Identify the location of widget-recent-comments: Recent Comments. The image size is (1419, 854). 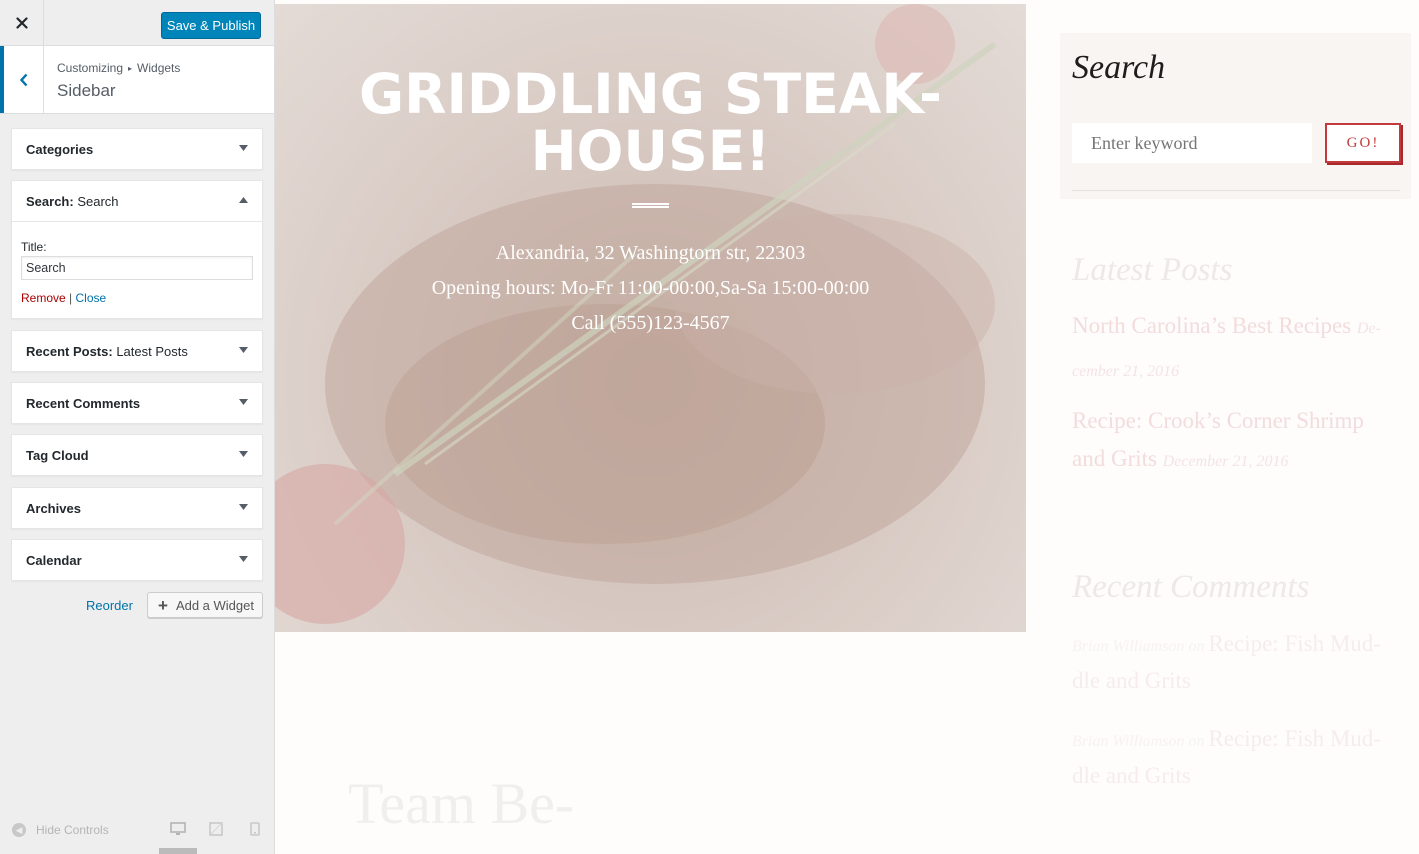
(137, 403).